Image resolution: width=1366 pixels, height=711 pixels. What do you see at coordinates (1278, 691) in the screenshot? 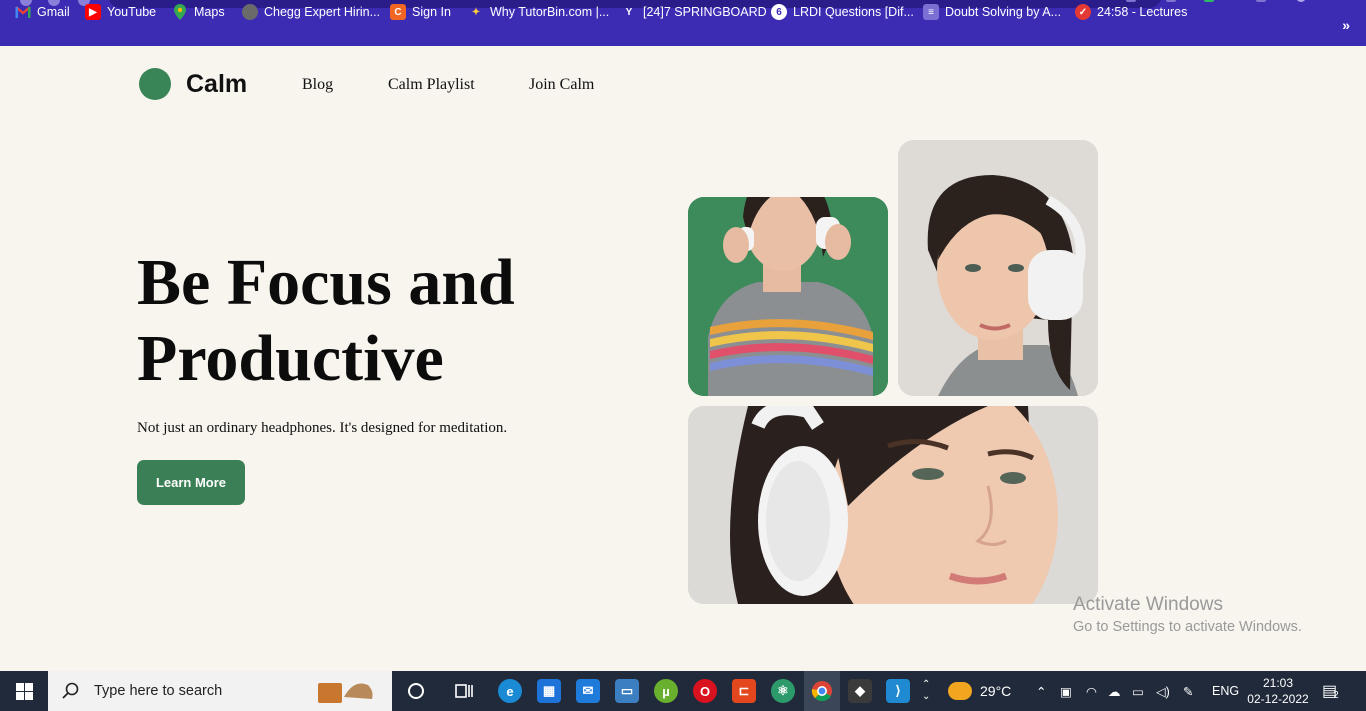
I see `taskbar-clock: 21:03 02-12-2022` at bounding box center [1278, 691].